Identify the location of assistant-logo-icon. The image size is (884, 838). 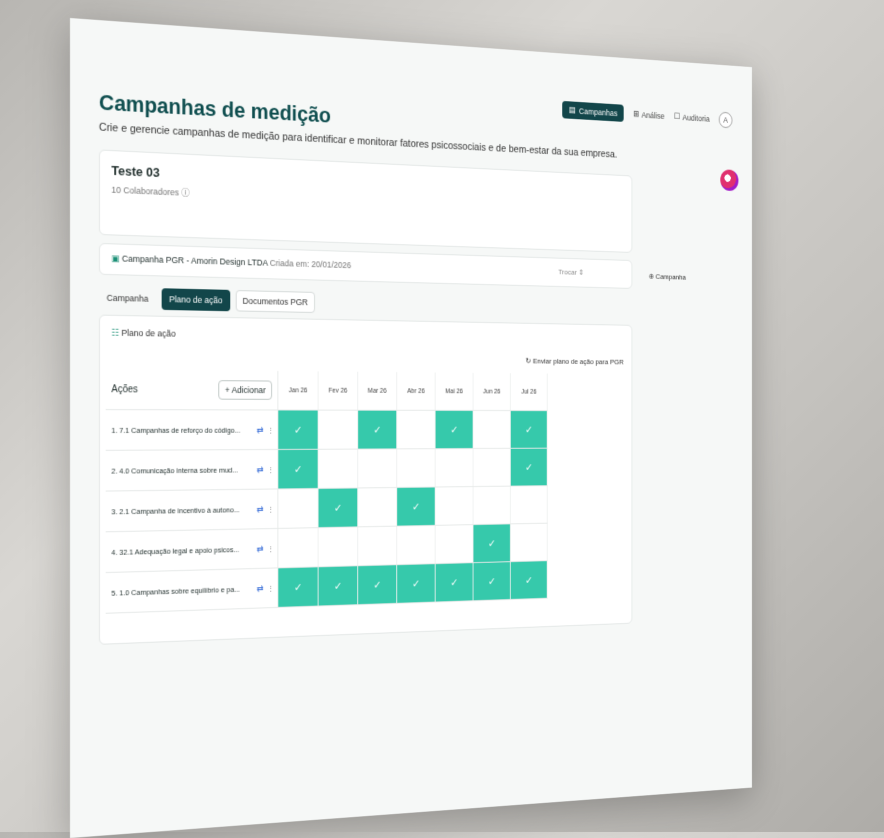
(729, 180).